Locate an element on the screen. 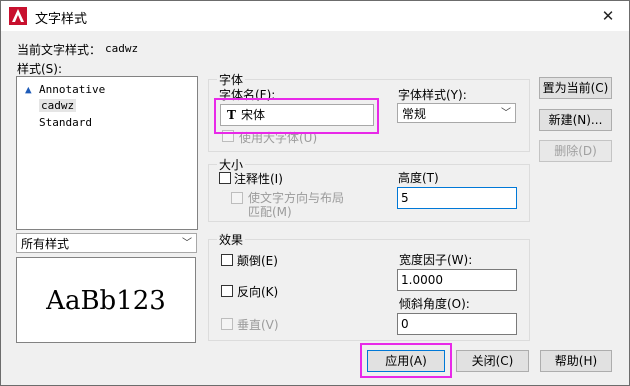 The height and width of the screenshot is (386, 630). help-button: 帮助(H) is located at coordinates (576, 361).